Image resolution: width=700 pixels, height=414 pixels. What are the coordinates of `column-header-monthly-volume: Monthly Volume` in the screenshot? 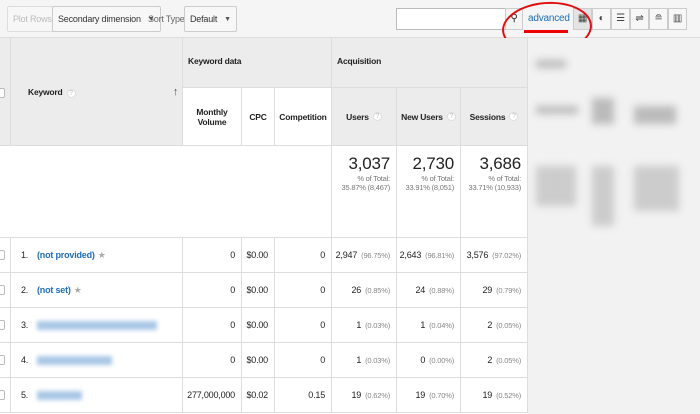 It's located at (212, 117).